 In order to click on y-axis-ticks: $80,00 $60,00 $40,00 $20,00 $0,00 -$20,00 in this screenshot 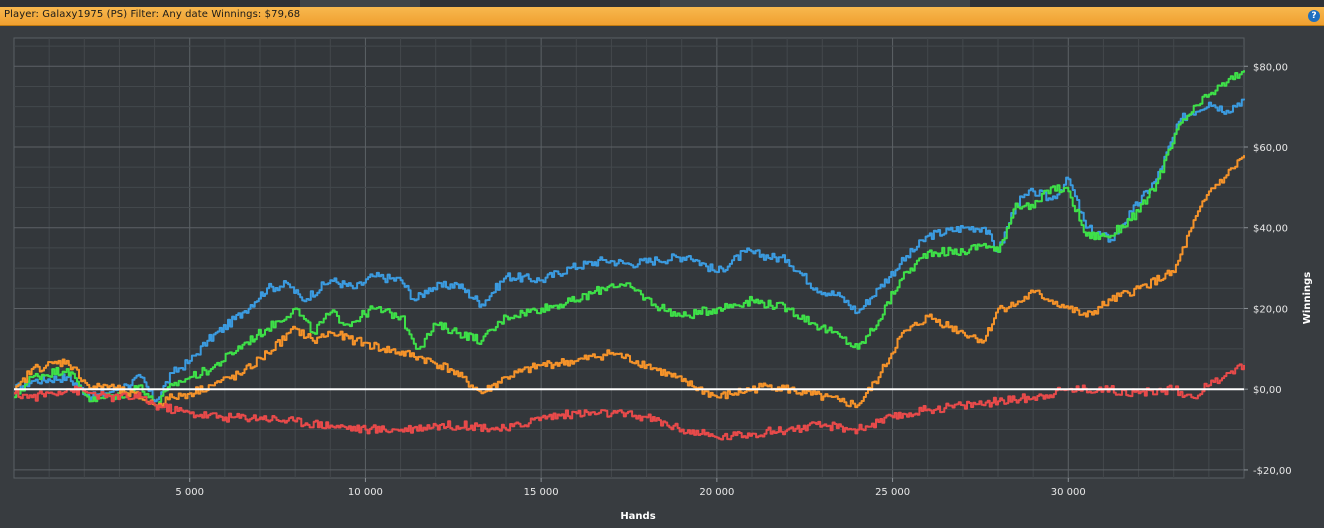, I will do `click(1268, 269)`.